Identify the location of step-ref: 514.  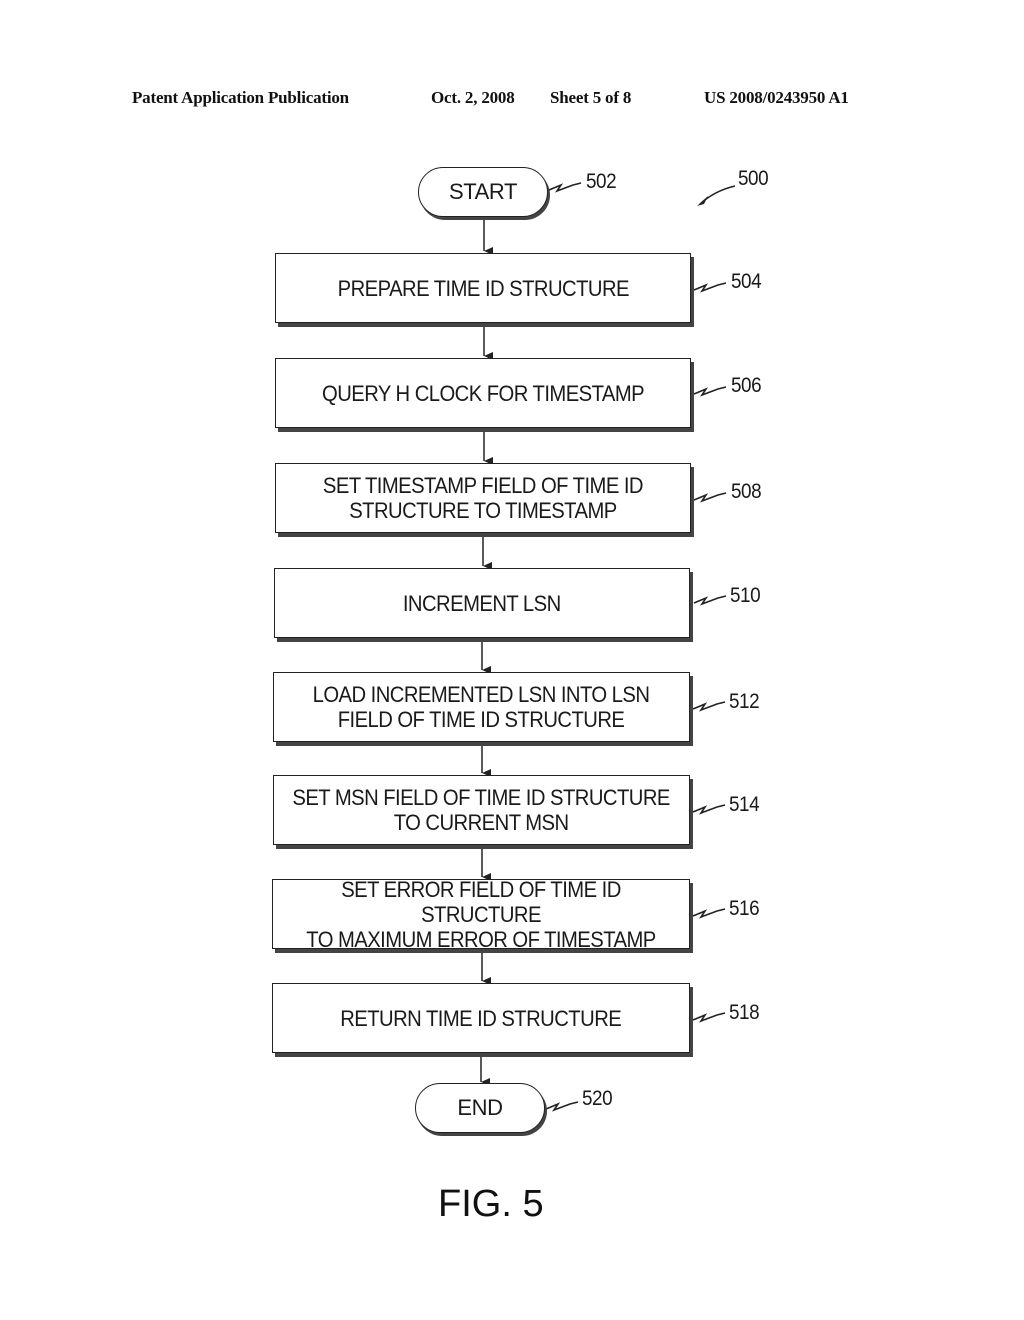
(744, 804).